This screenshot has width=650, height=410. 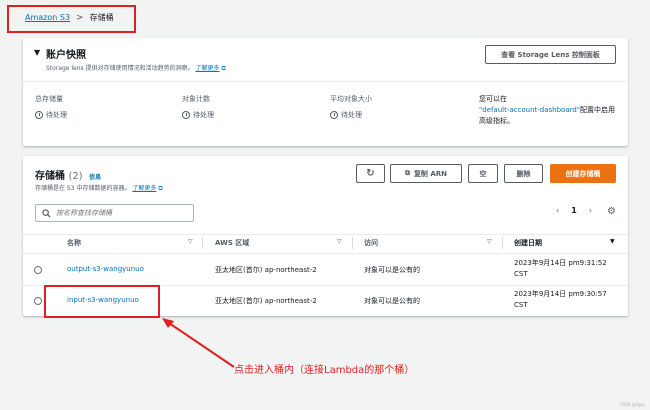 I want to click on buckets-description: 存储桶是在 S3 中存储数据的容器。 了解更多 ⧉, so click(x=99, y=188).